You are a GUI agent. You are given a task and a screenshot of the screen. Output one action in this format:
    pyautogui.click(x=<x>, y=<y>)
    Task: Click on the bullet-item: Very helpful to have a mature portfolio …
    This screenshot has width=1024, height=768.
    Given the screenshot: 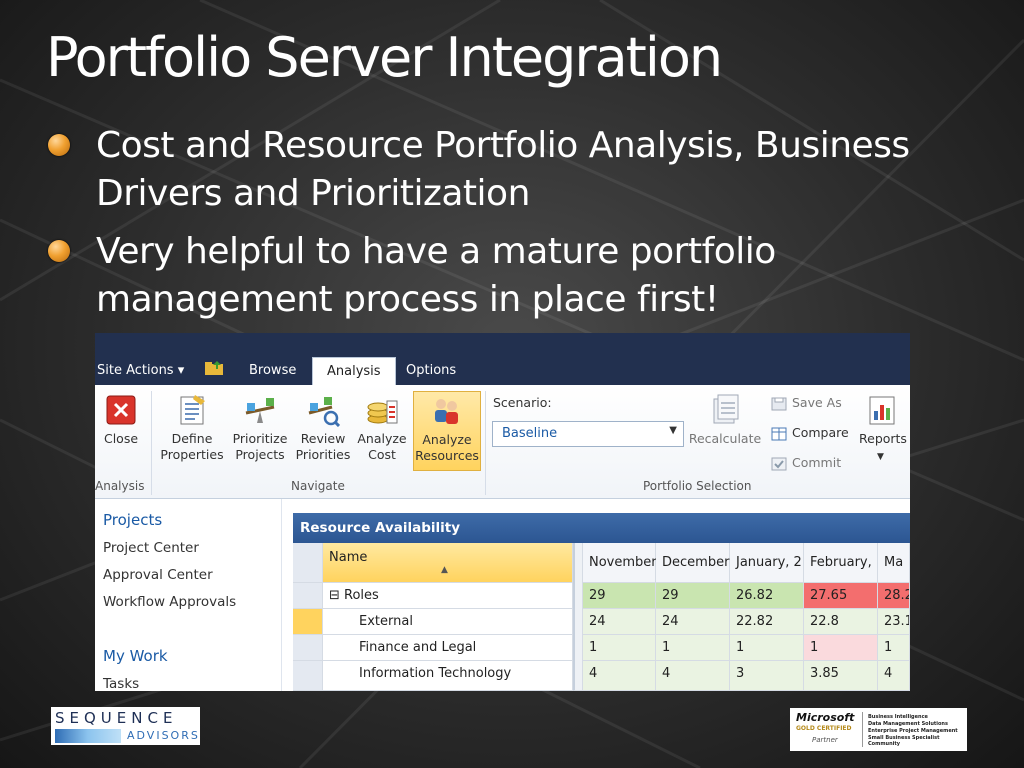 What is the action you would take?
    pyautogui.click(x=498, y=276)
    